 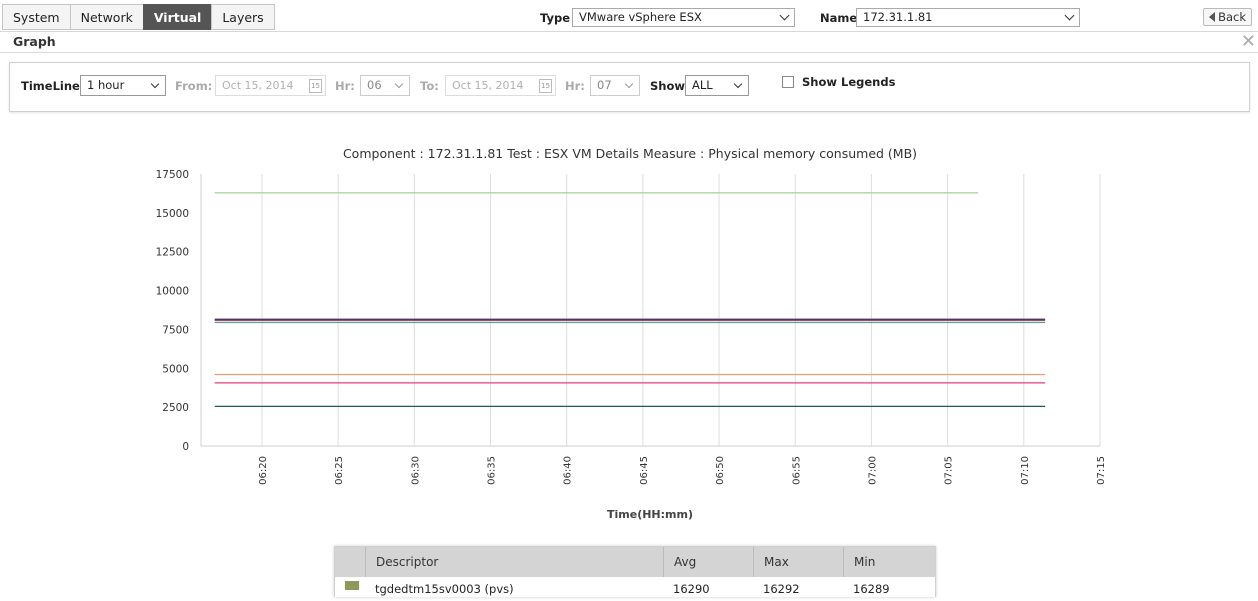 I want to click on x-tick-label: 06:30, so click(x=415, y=470).